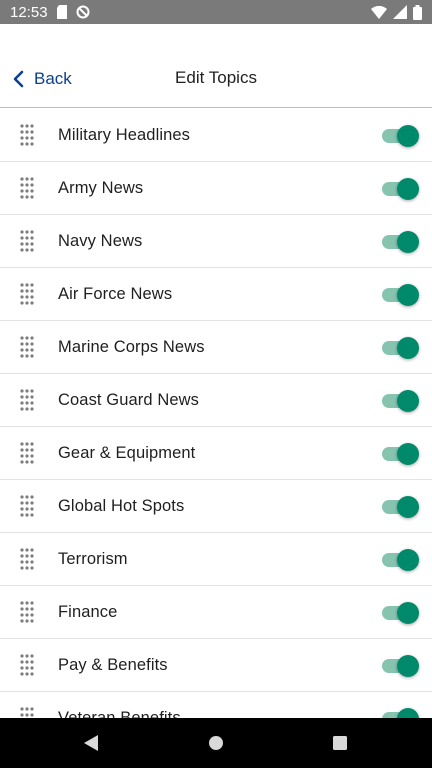  What do you see at coordinates (115, 294) in the screenshot?
I see `topic-label: Air Force News` at bounding box center [115, 294].